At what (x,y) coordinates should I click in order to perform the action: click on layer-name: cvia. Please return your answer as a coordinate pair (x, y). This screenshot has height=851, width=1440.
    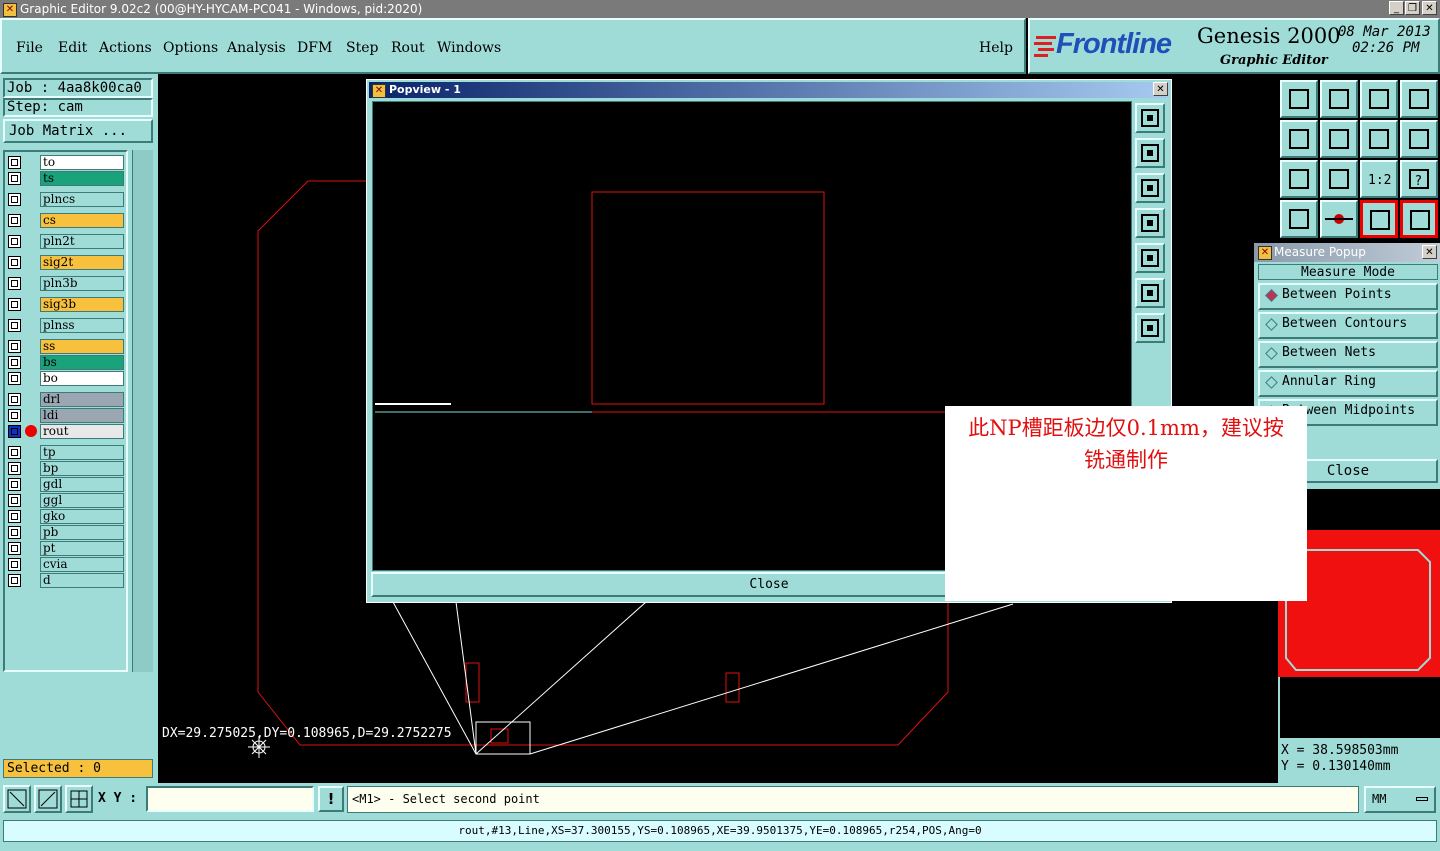
    Looking at the image, I should click on (82, 564).